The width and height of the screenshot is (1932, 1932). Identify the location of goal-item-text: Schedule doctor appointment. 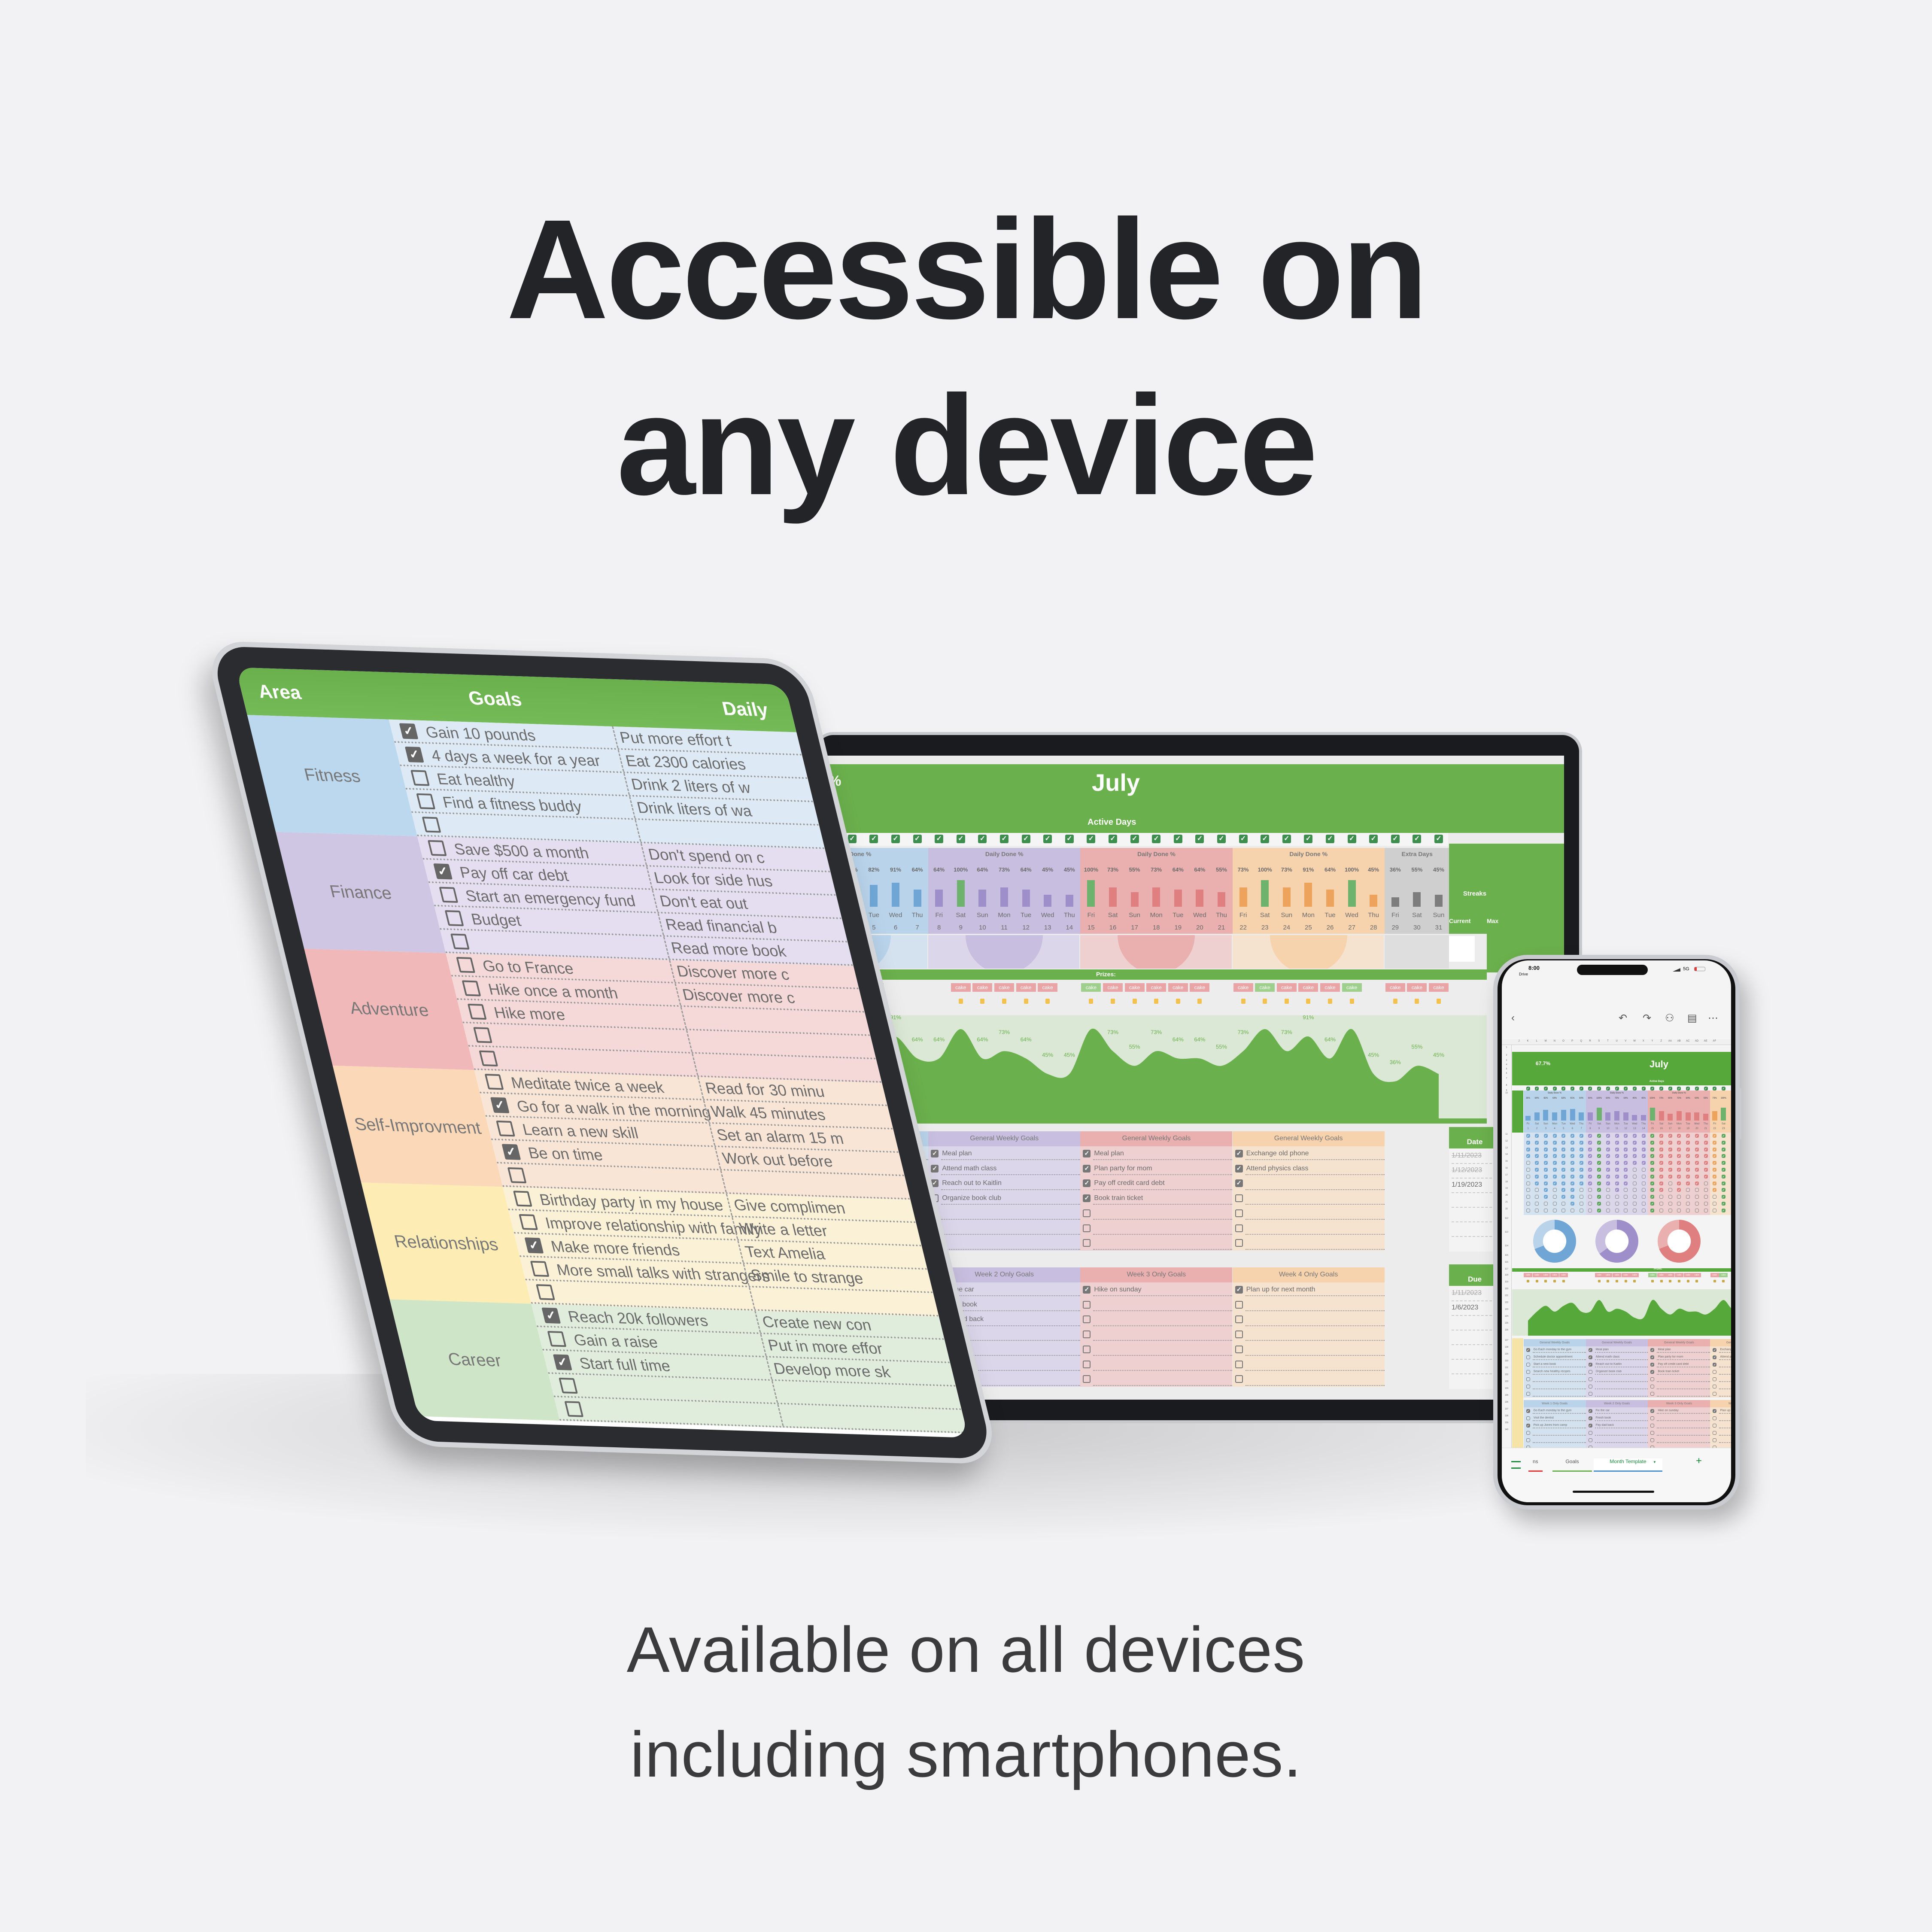
(1554, 1356).